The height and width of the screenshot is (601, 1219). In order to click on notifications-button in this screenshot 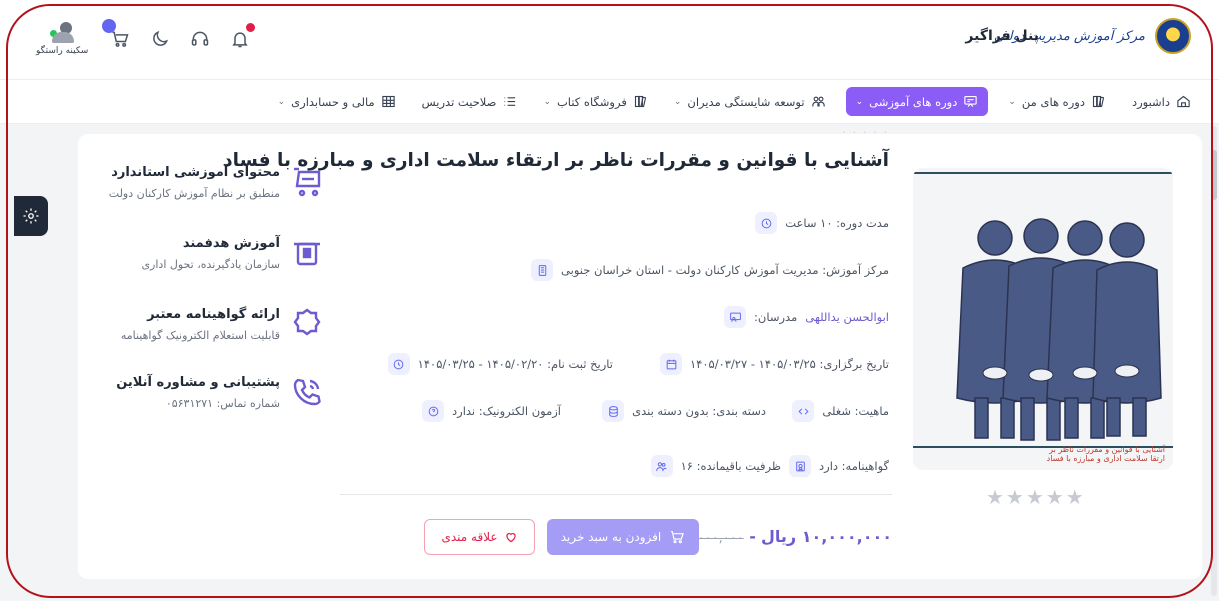, I will do `click(242, 37)`.